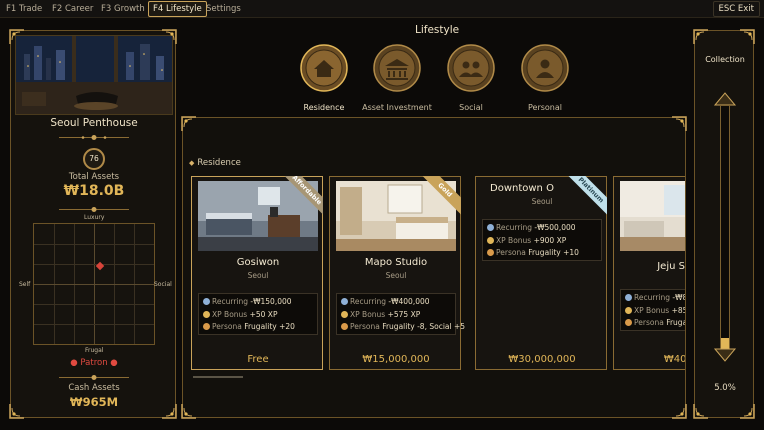 The image size is (764, 430). Describe the element at coordinates (94, 123) in the screenshot. I see `property-title: Seoul Penthouse` at that location.